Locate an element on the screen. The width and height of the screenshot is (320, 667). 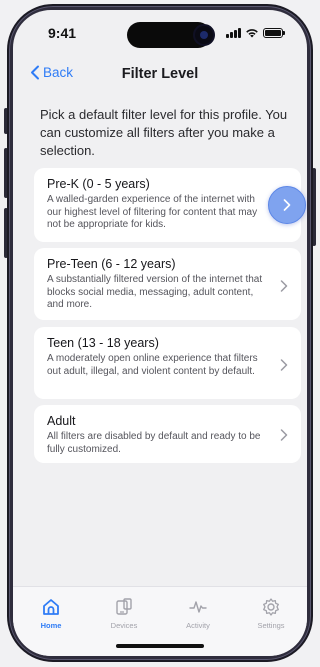
filter-level-title: Adult is located at coordinates (61, 421).